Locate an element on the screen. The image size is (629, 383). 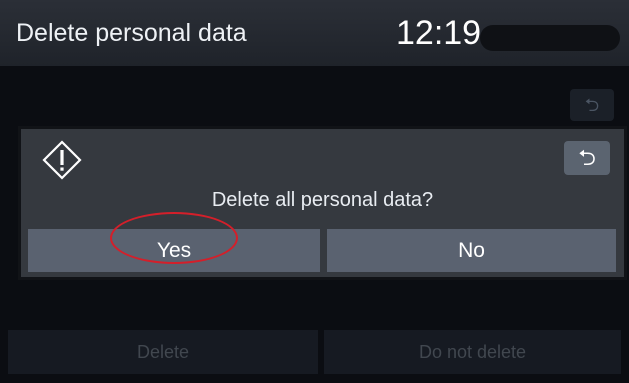
no-button: No is located at coordinates (471, 250).